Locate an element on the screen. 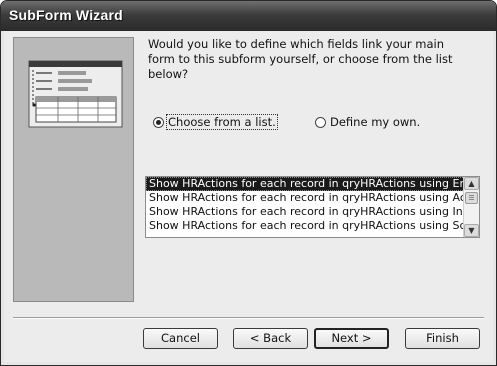 This screenshot has height=366, width=497. button-divider is located at coordinates (248, 318).